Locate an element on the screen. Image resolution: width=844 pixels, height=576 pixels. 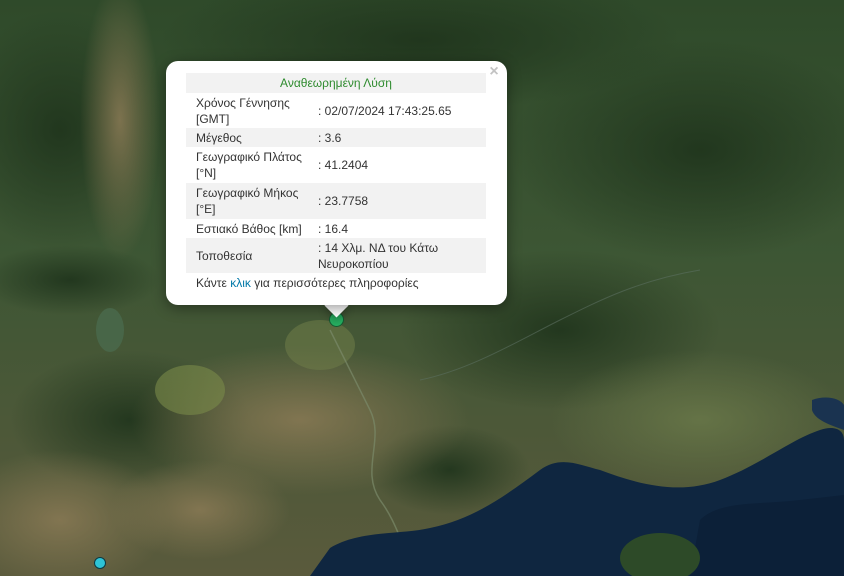
info-value: : 41.2404 is located at coordinates (343, 165).